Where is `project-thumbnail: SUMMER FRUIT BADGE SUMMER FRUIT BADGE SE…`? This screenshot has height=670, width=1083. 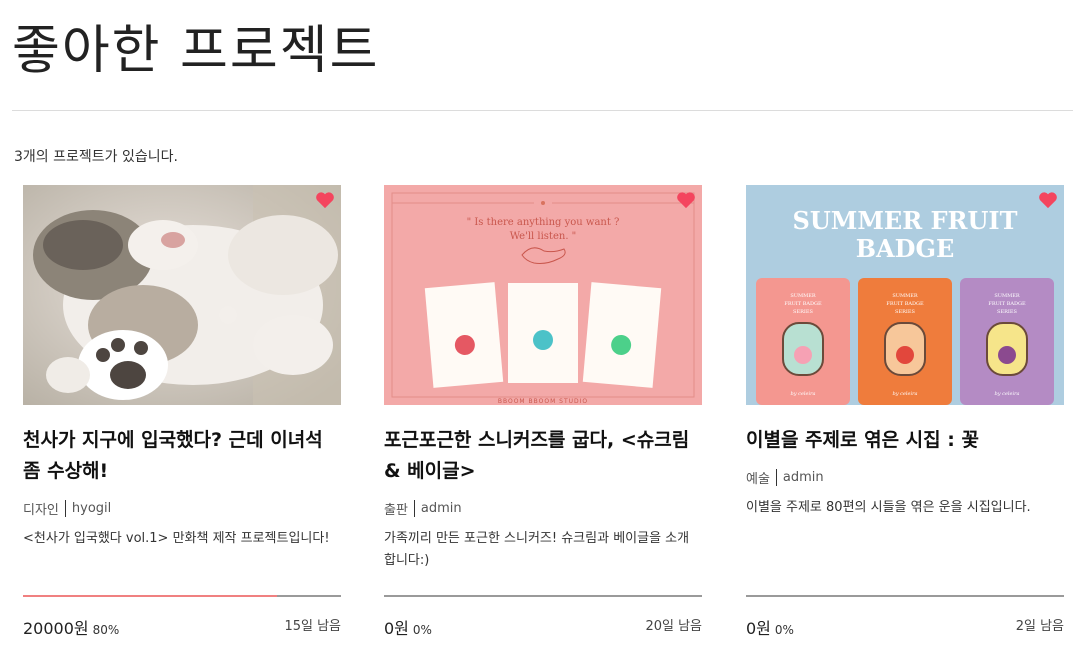 project-thumbnail: SUMMER FRUIT BADGE SUMMER FRUIT BADGE SE… is located at coordinates (905, 295).